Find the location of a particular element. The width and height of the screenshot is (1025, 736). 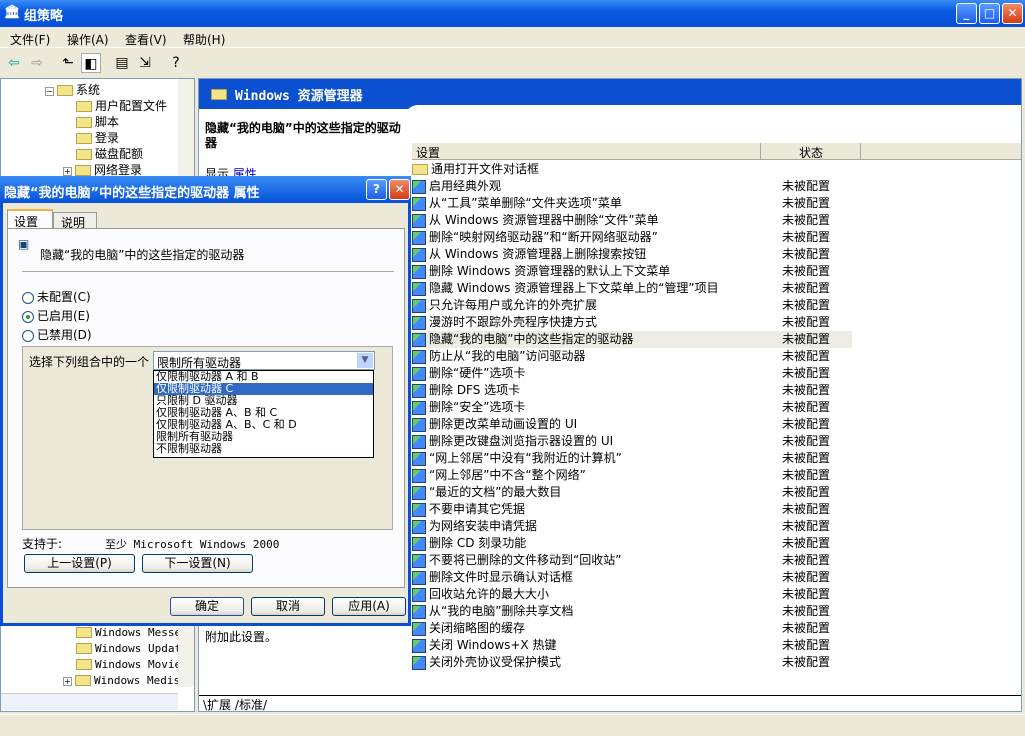

list-item: 漫游时不跟踪外壳程序快捷方式 未被配置 is located at coordinates (632, 322).